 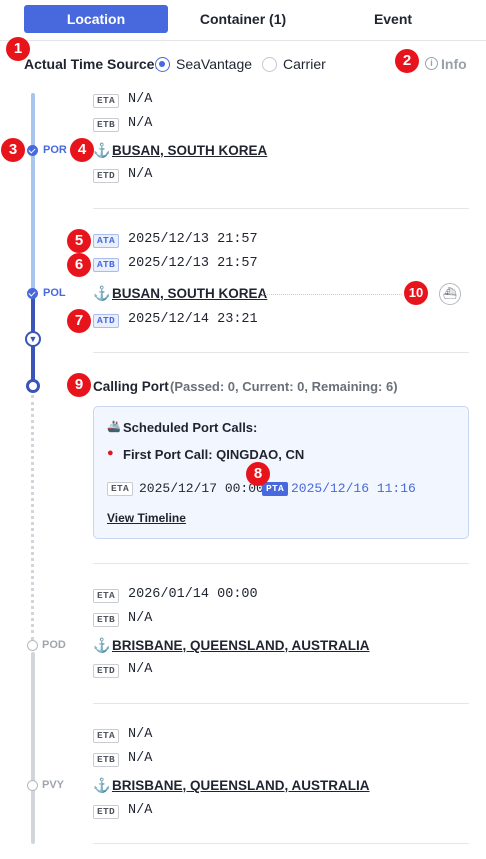 I want to click on pol-stage-dot, so click(x=32, y=293).